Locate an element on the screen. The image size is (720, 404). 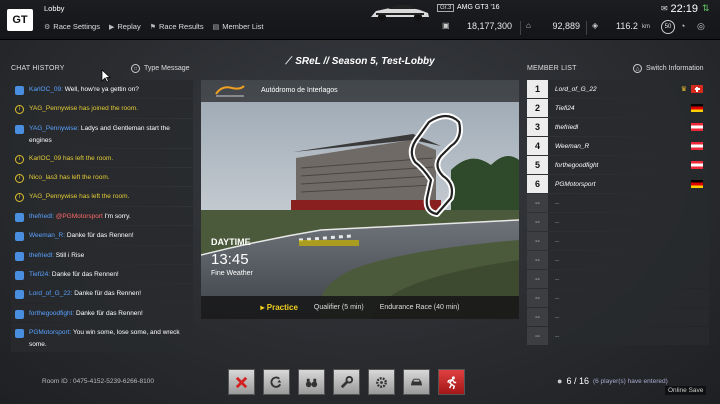
settings-button is located at coordinates (381, 382).